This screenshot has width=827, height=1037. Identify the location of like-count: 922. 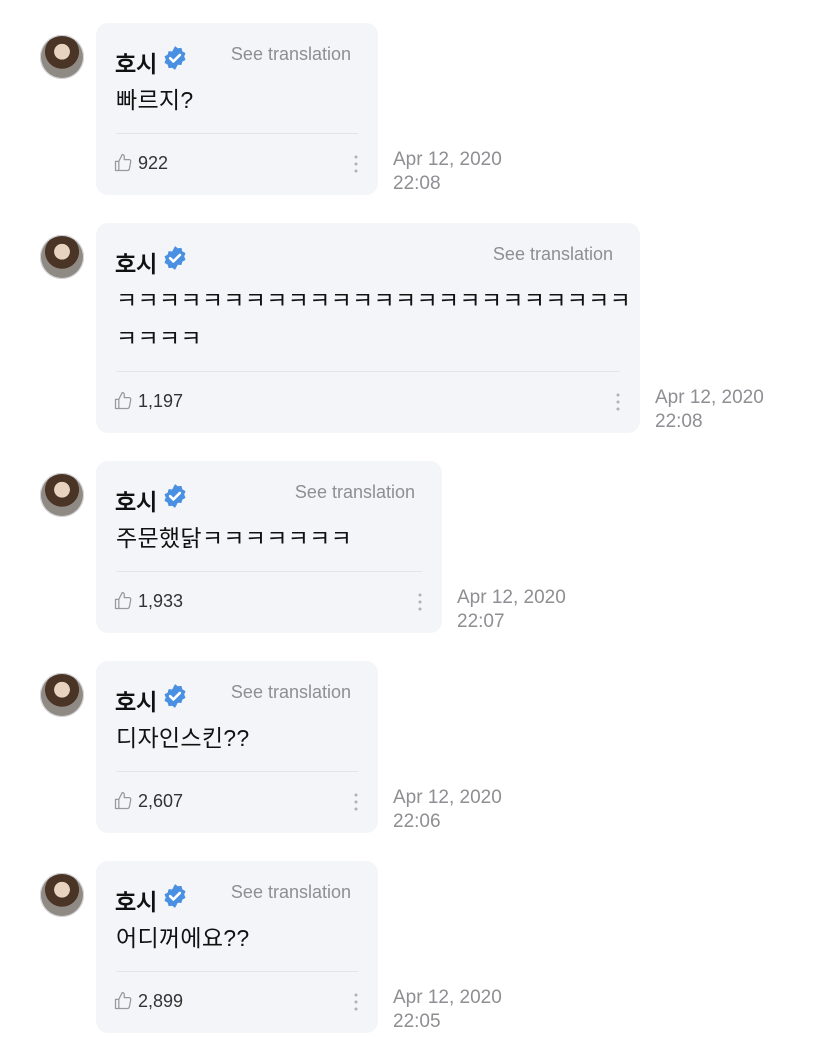
(153, 163).